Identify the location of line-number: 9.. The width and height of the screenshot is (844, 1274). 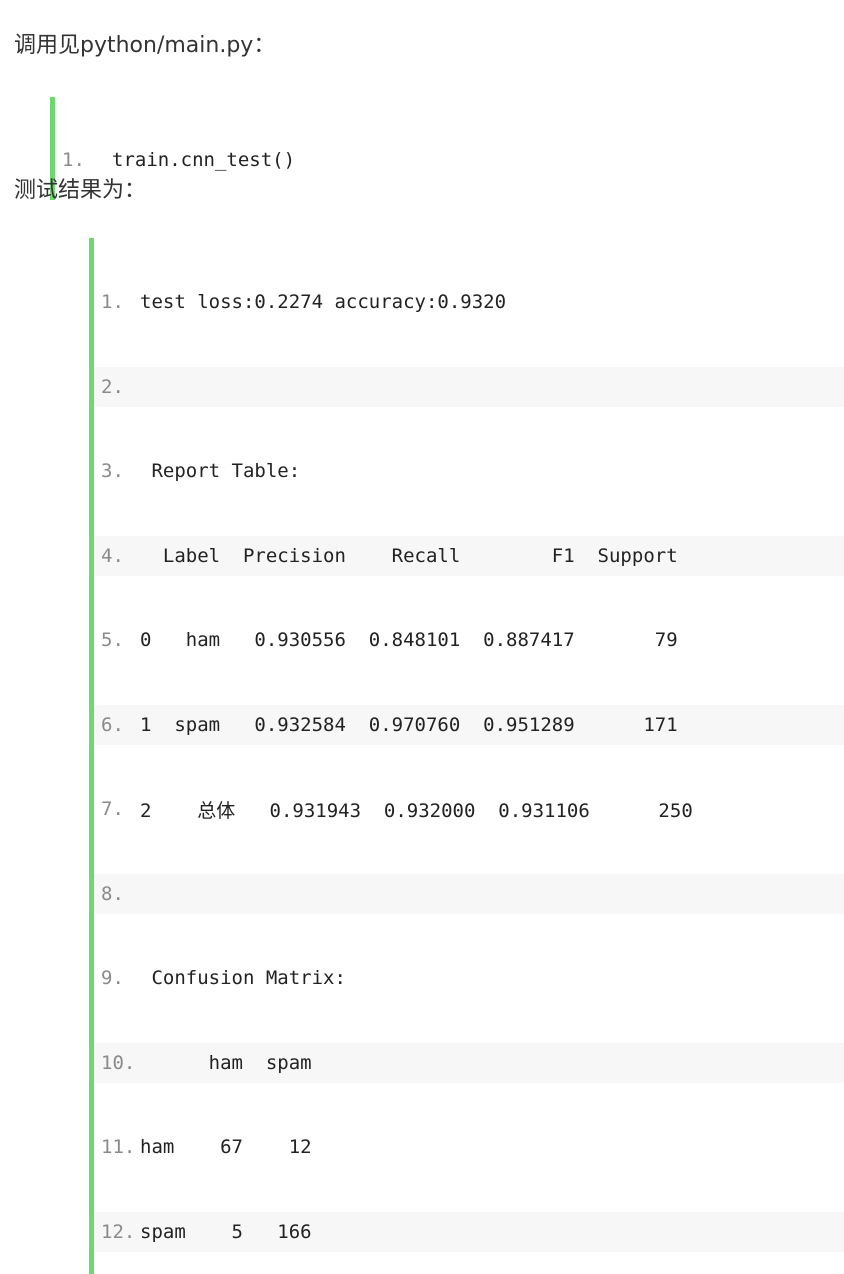
(112, 978).